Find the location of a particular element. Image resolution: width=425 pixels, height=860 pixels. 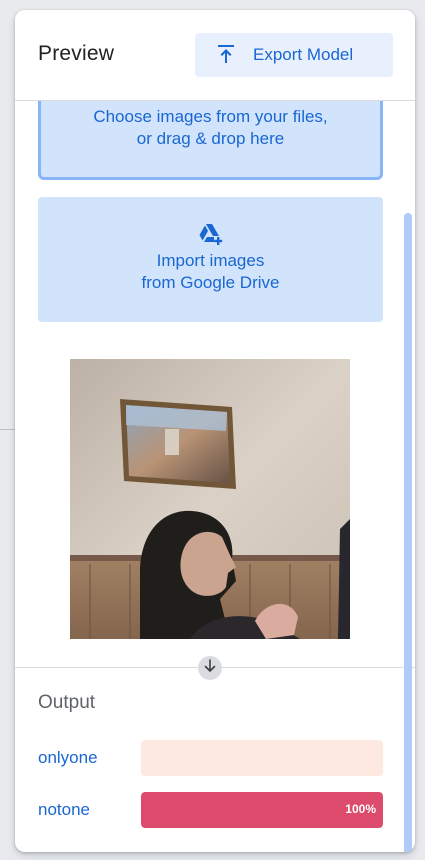

preview-header: Preview Export Model is located at coordinates (215, 55).